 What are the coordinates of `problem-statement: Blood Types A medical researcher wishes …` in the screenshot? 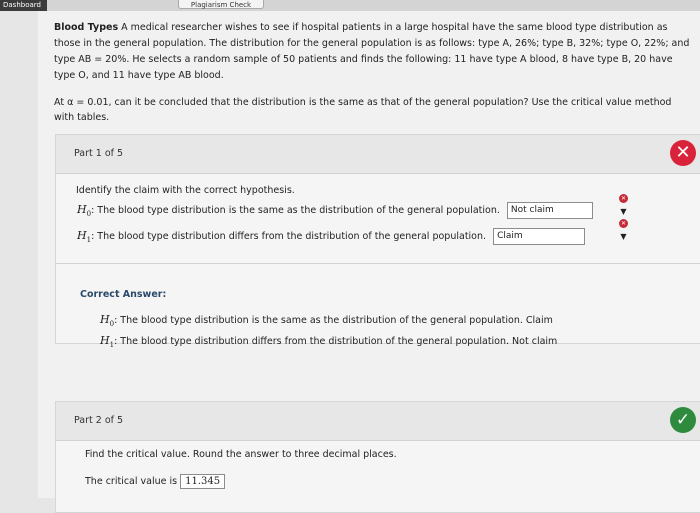 It's located at (374, 52).